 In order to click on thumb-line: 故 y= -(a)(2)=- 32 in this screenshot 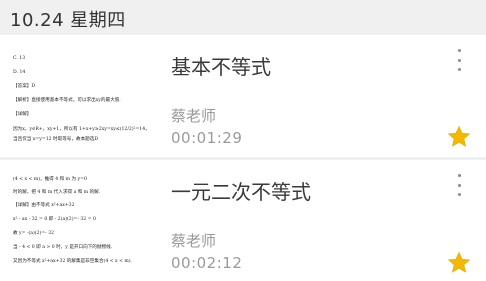, I will do `click(34, 233)`.